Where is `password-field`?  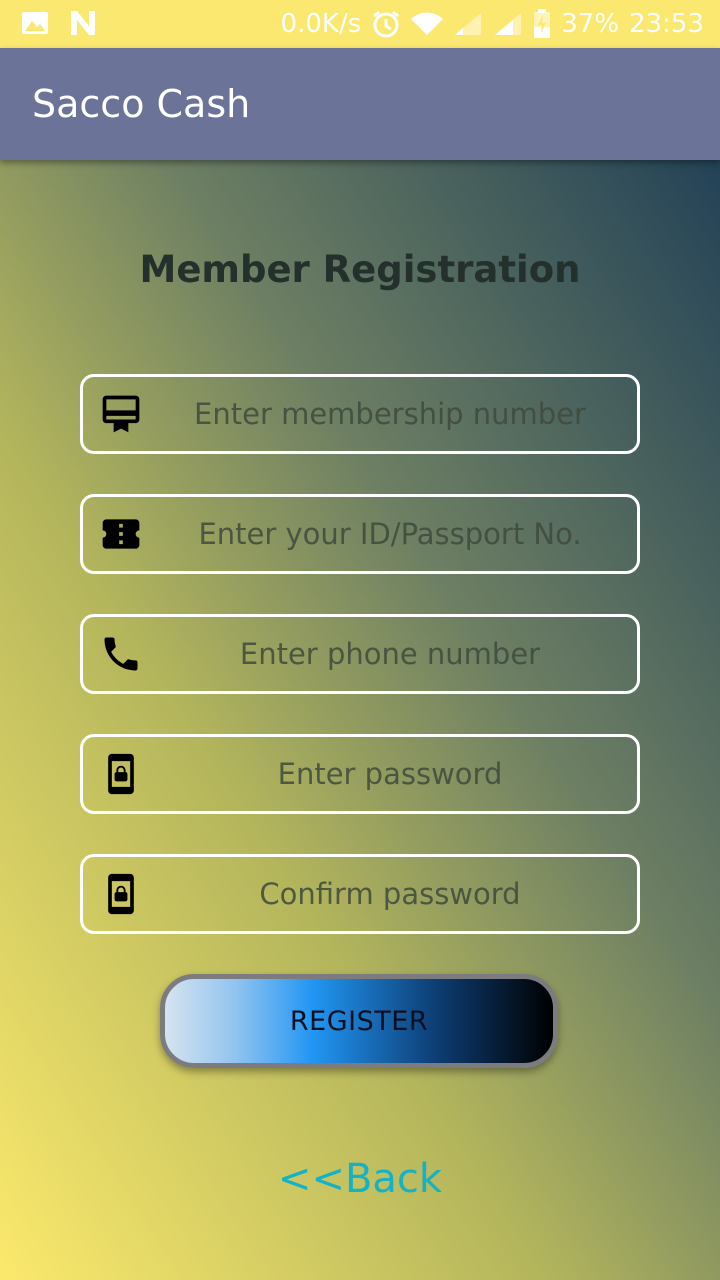 password-field is located at coordinates (360, 774).